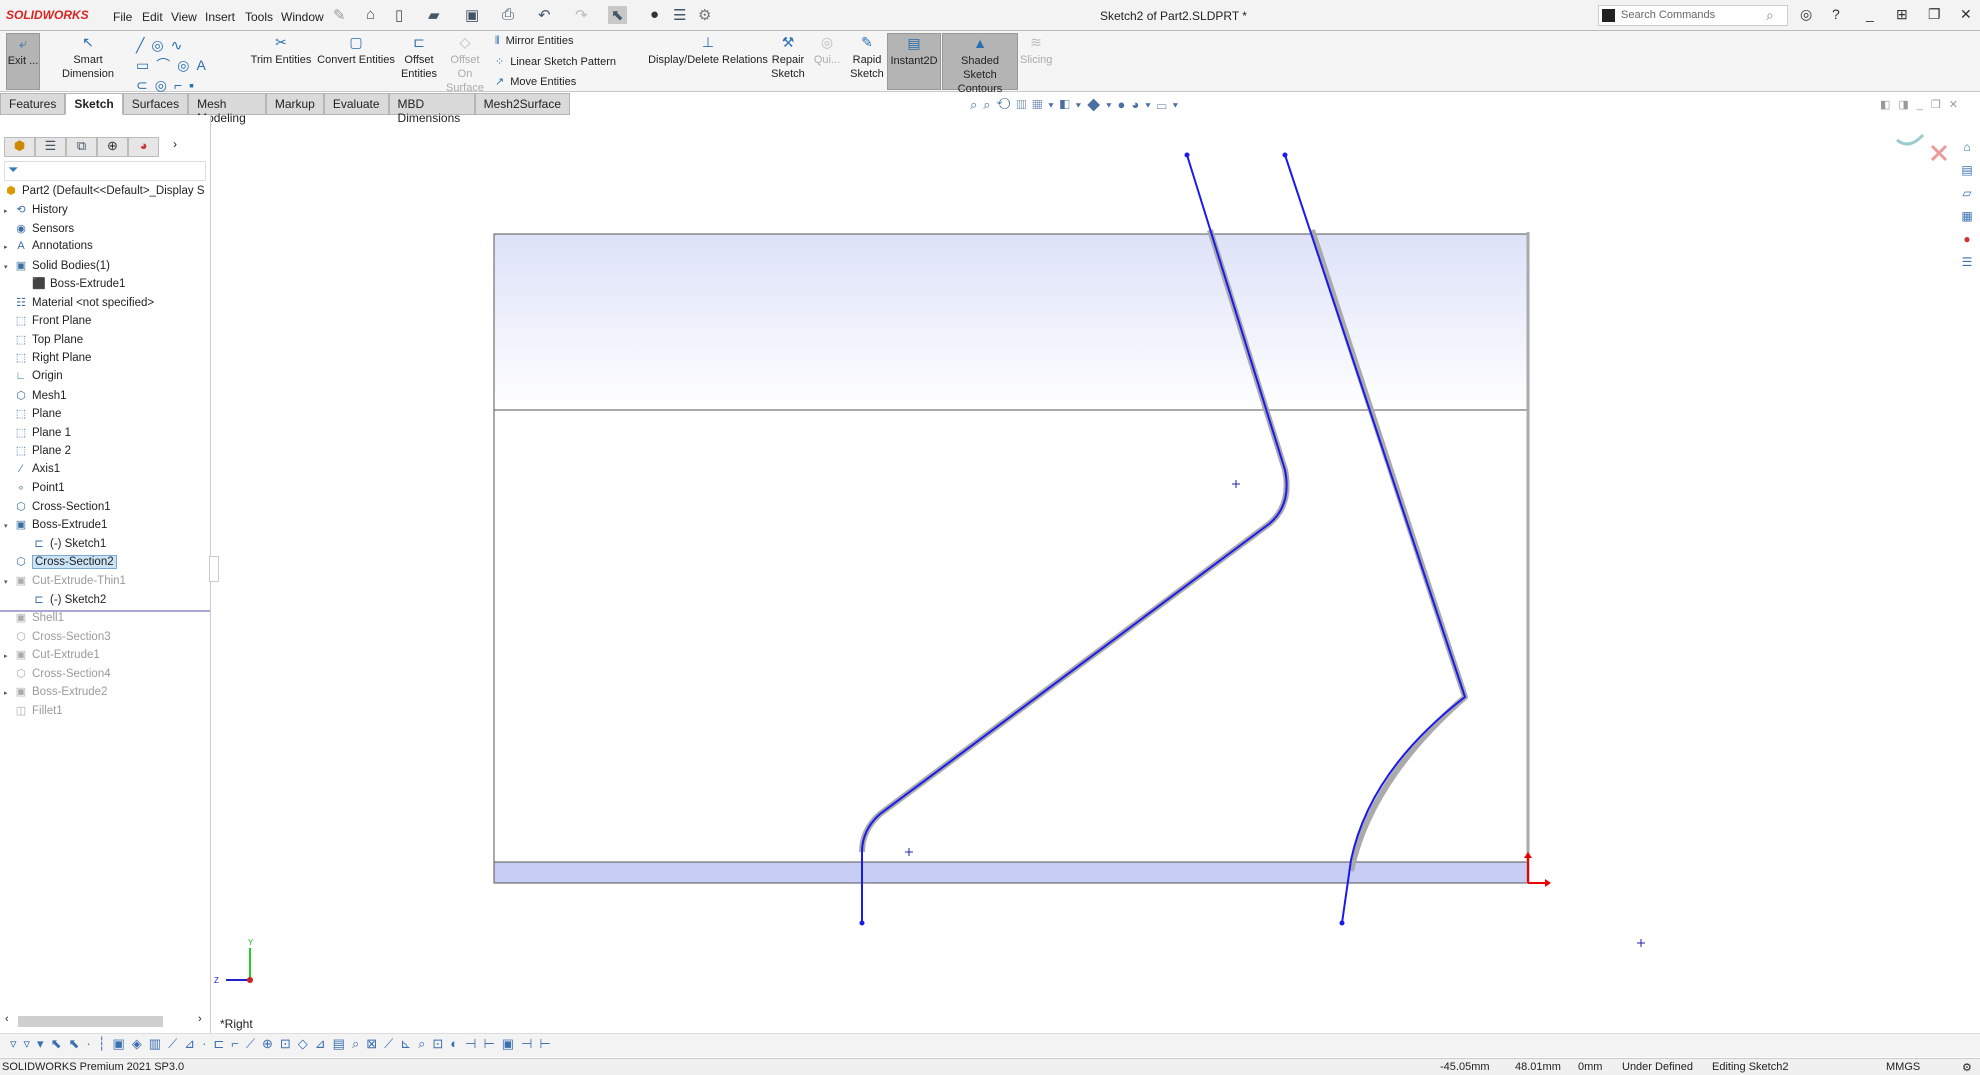 The image size is (1980, 1075). I want to click on offset-entities-button: ⊏ Offset Entities, so click(419, 57).